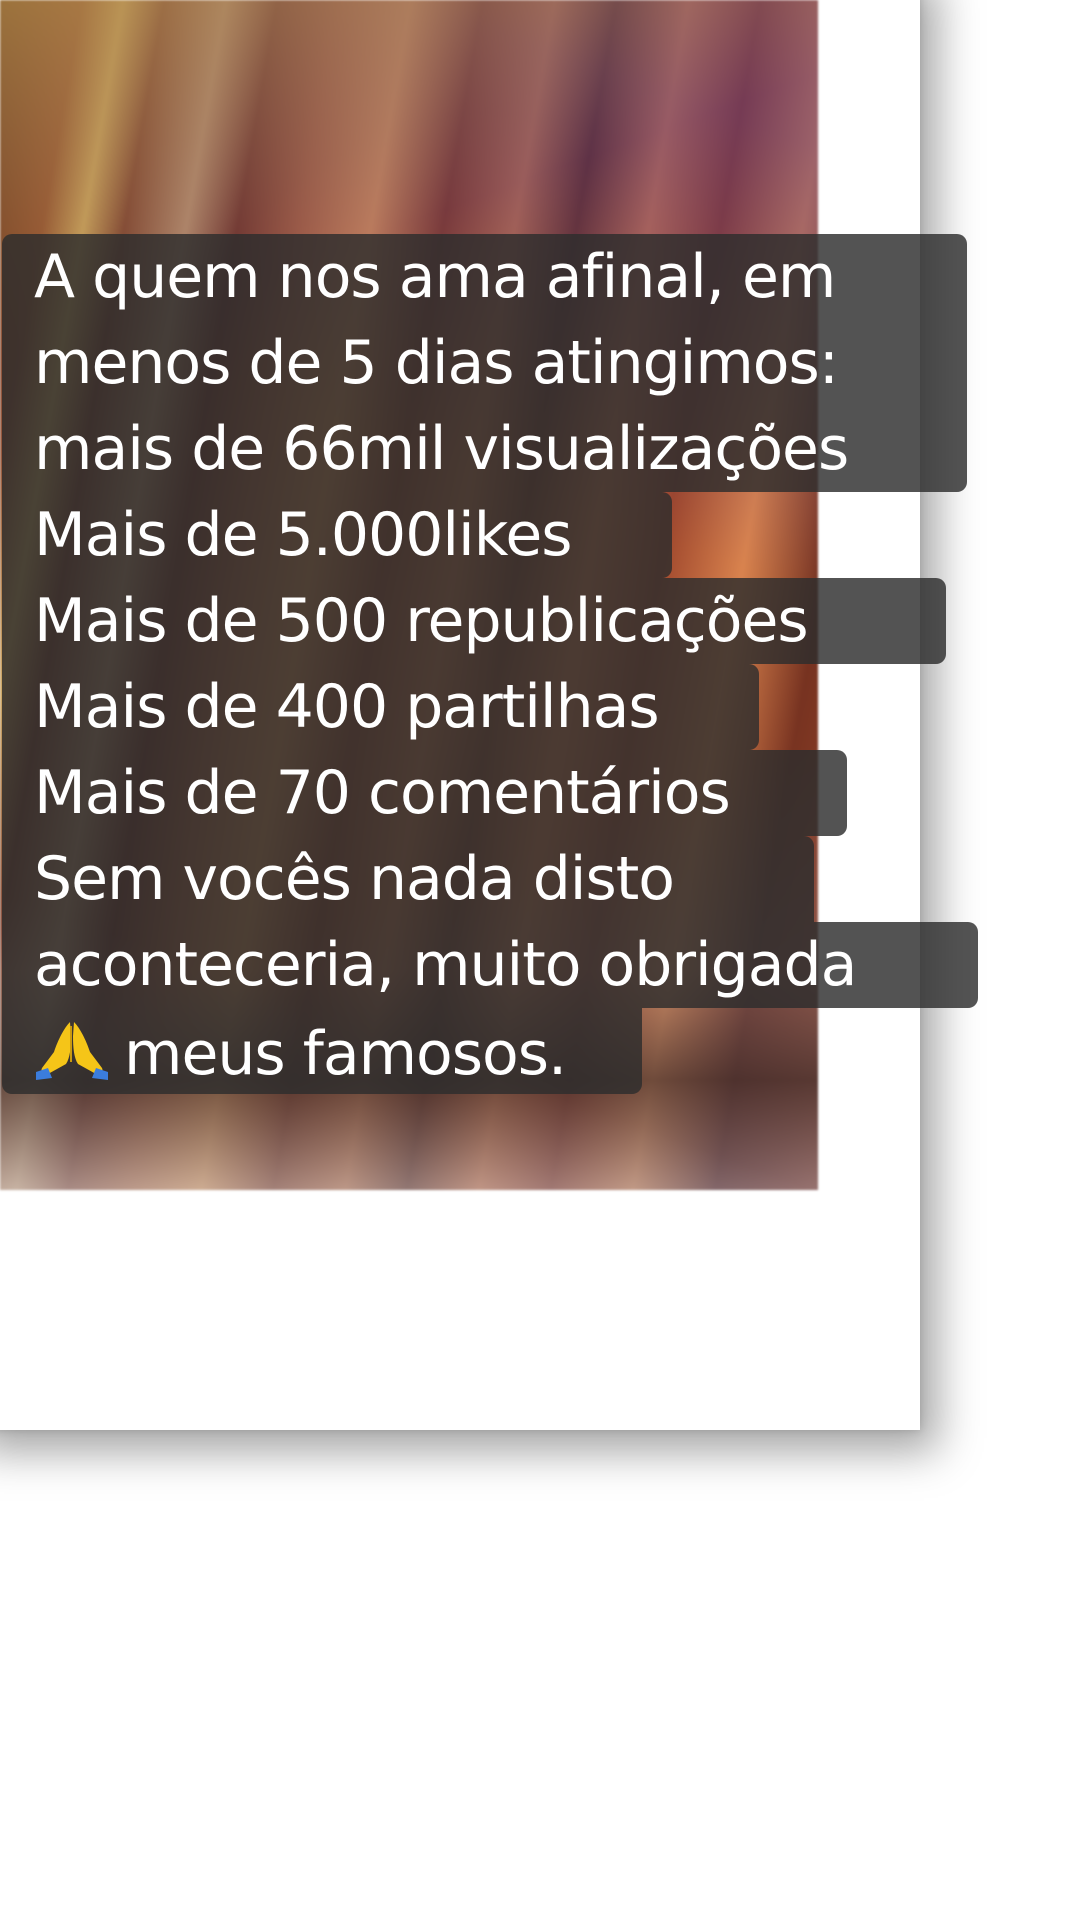  What do you see at coordinates (441, 449) in the screenshot?
I see `caption-line-text: mais de 66mil visualizações` at bounding box center [441, 449].